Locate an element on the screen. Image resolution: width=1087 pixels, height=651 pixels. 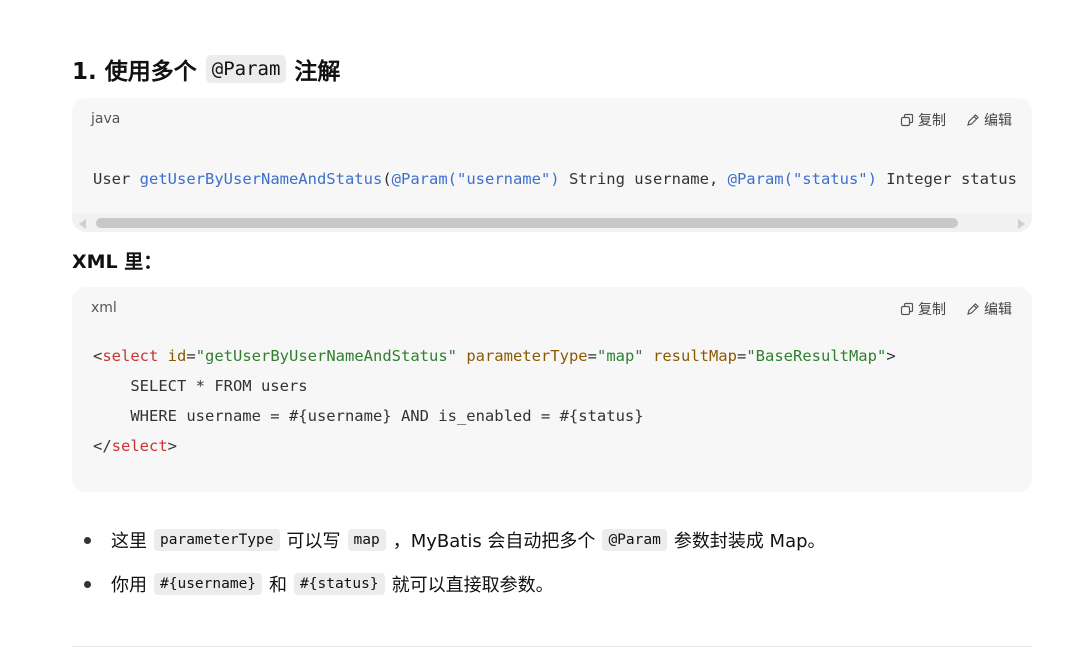
heading-inline-code: @Param is located at coordinates (246, 69).